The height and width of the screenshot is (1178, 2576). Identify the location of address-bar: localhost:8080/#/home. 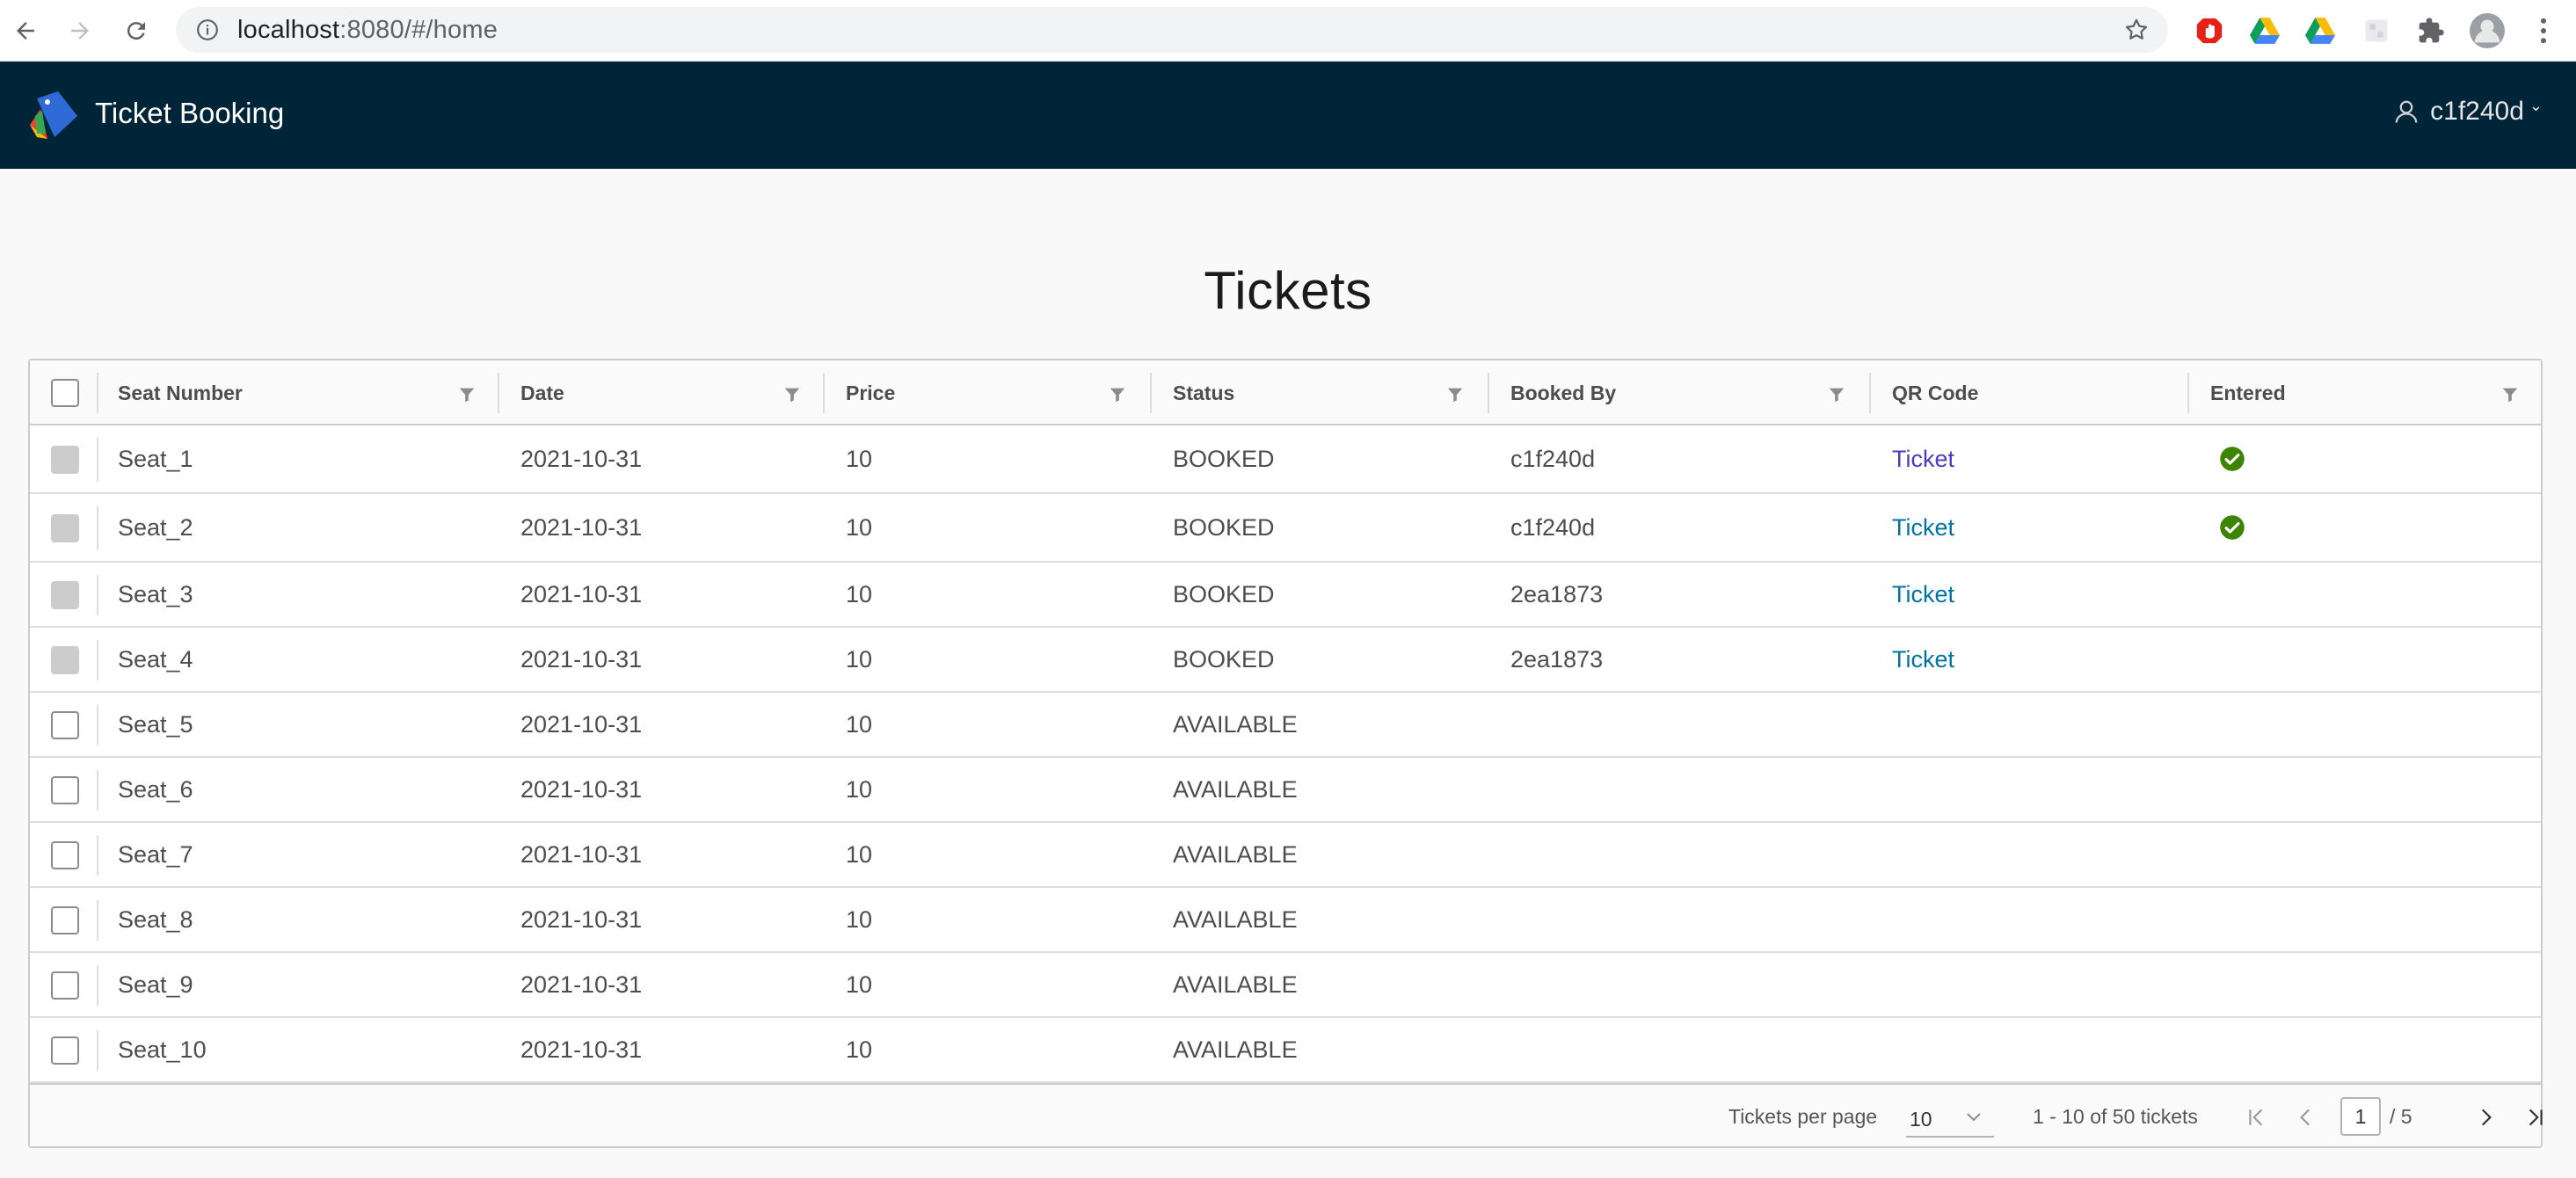
(1172, 30).